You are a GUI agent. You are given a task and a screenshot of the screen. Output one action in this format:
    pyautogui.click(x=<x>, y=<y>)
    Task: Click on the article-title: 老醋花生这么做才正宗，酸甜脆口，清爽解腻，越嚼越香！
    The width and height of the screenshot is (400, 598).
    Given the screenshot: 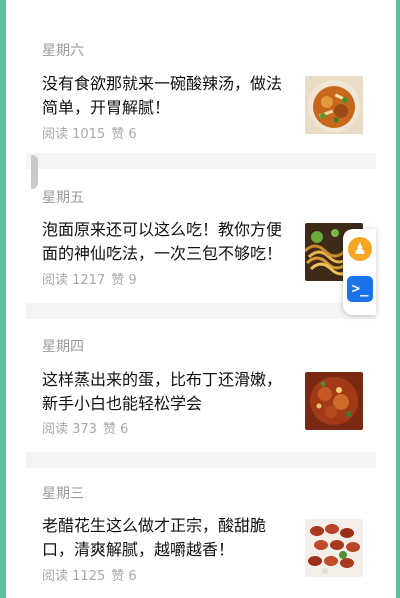 What is the action you would take?
    pyautogui.click(x=168, y=538)
    